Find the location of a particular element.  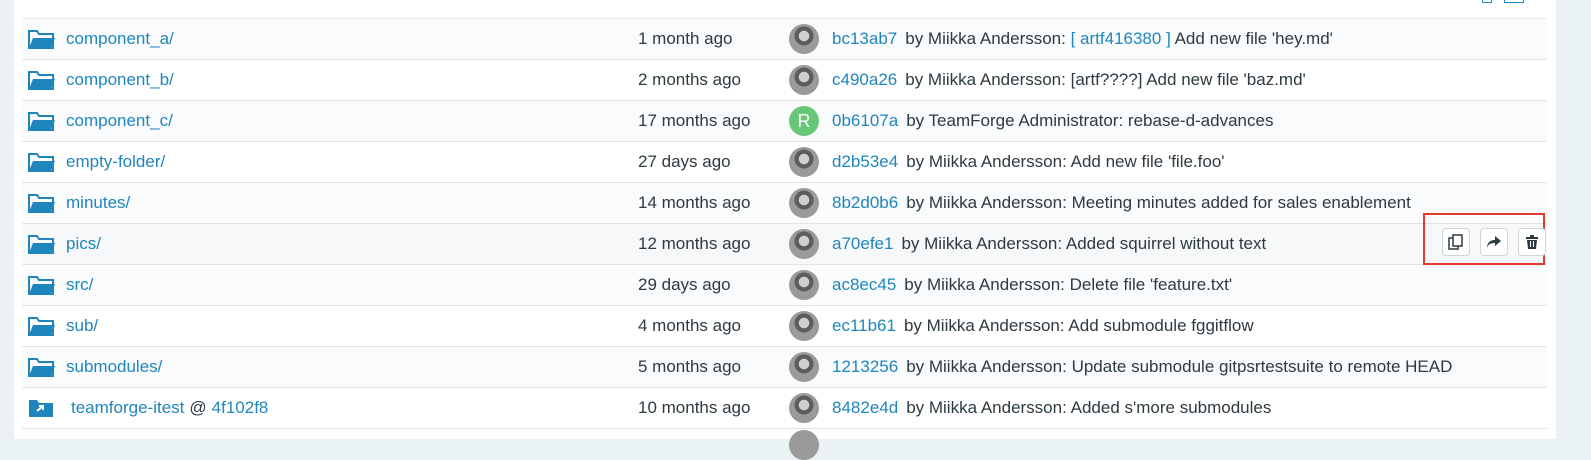

top-control-left is located at coordinates (1487, 1).